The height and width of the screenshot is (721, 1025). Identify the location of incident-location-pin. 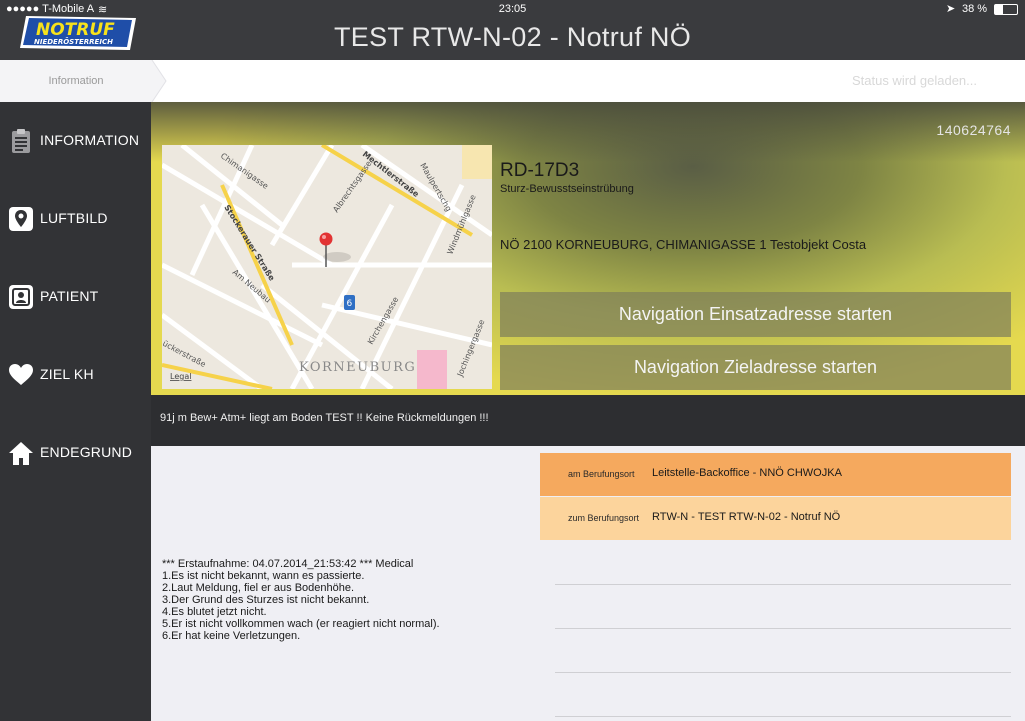
(326, 239).